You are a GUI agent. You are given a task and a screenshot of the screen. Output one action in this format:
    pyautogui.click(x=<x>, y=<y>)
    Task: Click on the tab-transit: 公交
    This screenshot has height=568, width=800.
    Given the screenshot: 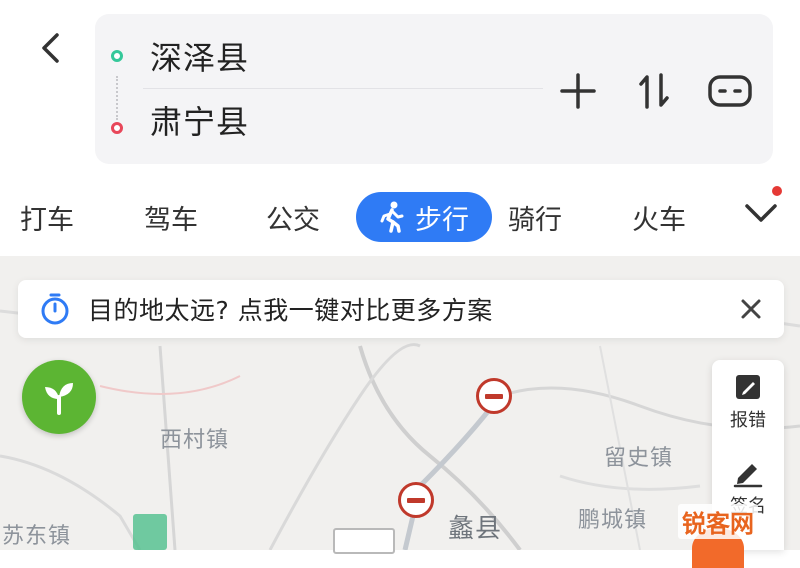 What is the action you would take?
    pyautogui.click(x=293, y=217)
    